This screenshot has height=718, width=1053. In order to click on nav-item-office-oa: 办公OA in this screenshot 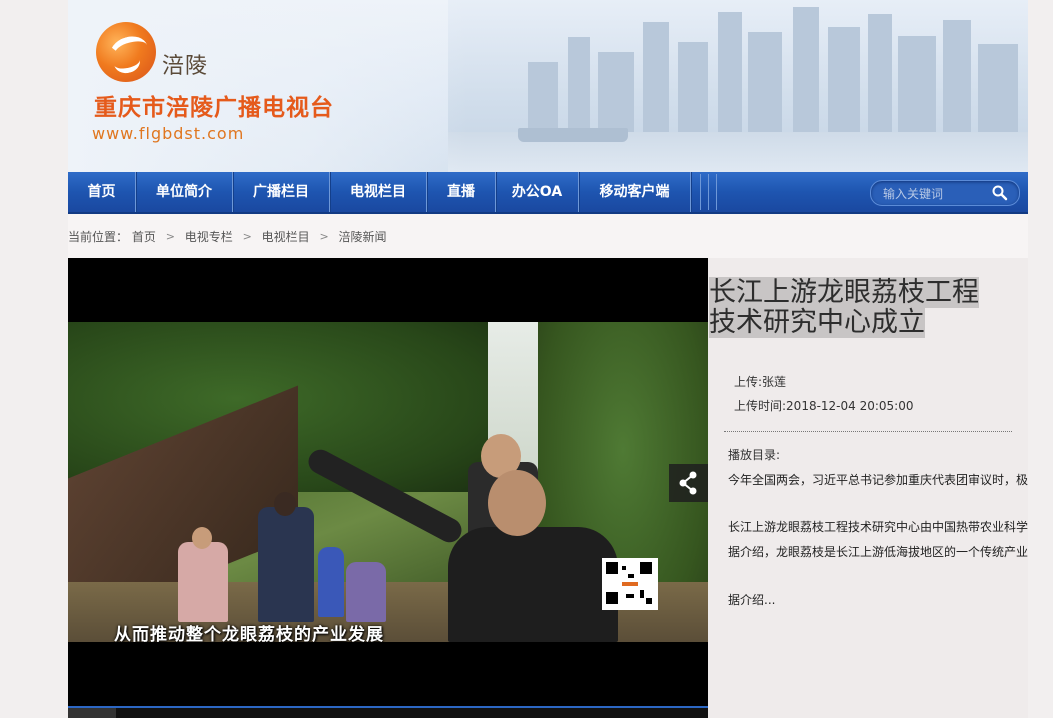, I will do `click(537, 192)`.